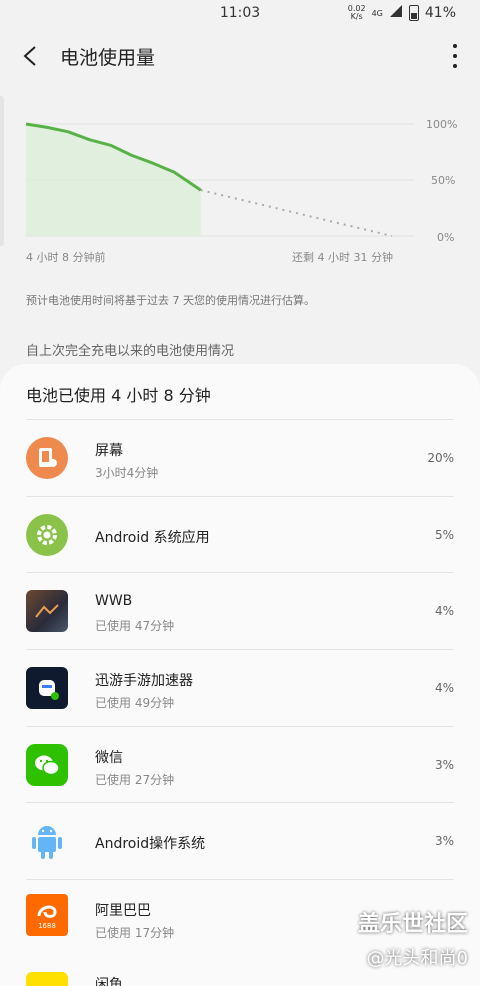 Image resolution: width=480 pixels, height=986 pixels. Describe the element at coordinates (144, 681) in the screenshot. I see `app-name: 迅游手游加速器` at that location.